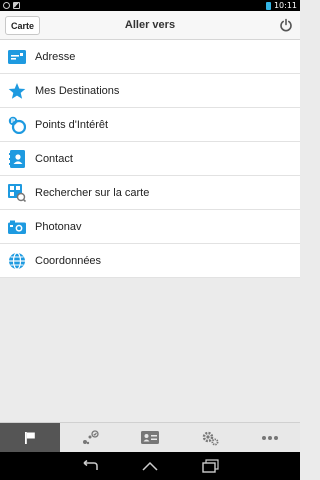 The width and height of the screenshot is (320, 480). I want to click on home-nav-button, so click(150, 466).